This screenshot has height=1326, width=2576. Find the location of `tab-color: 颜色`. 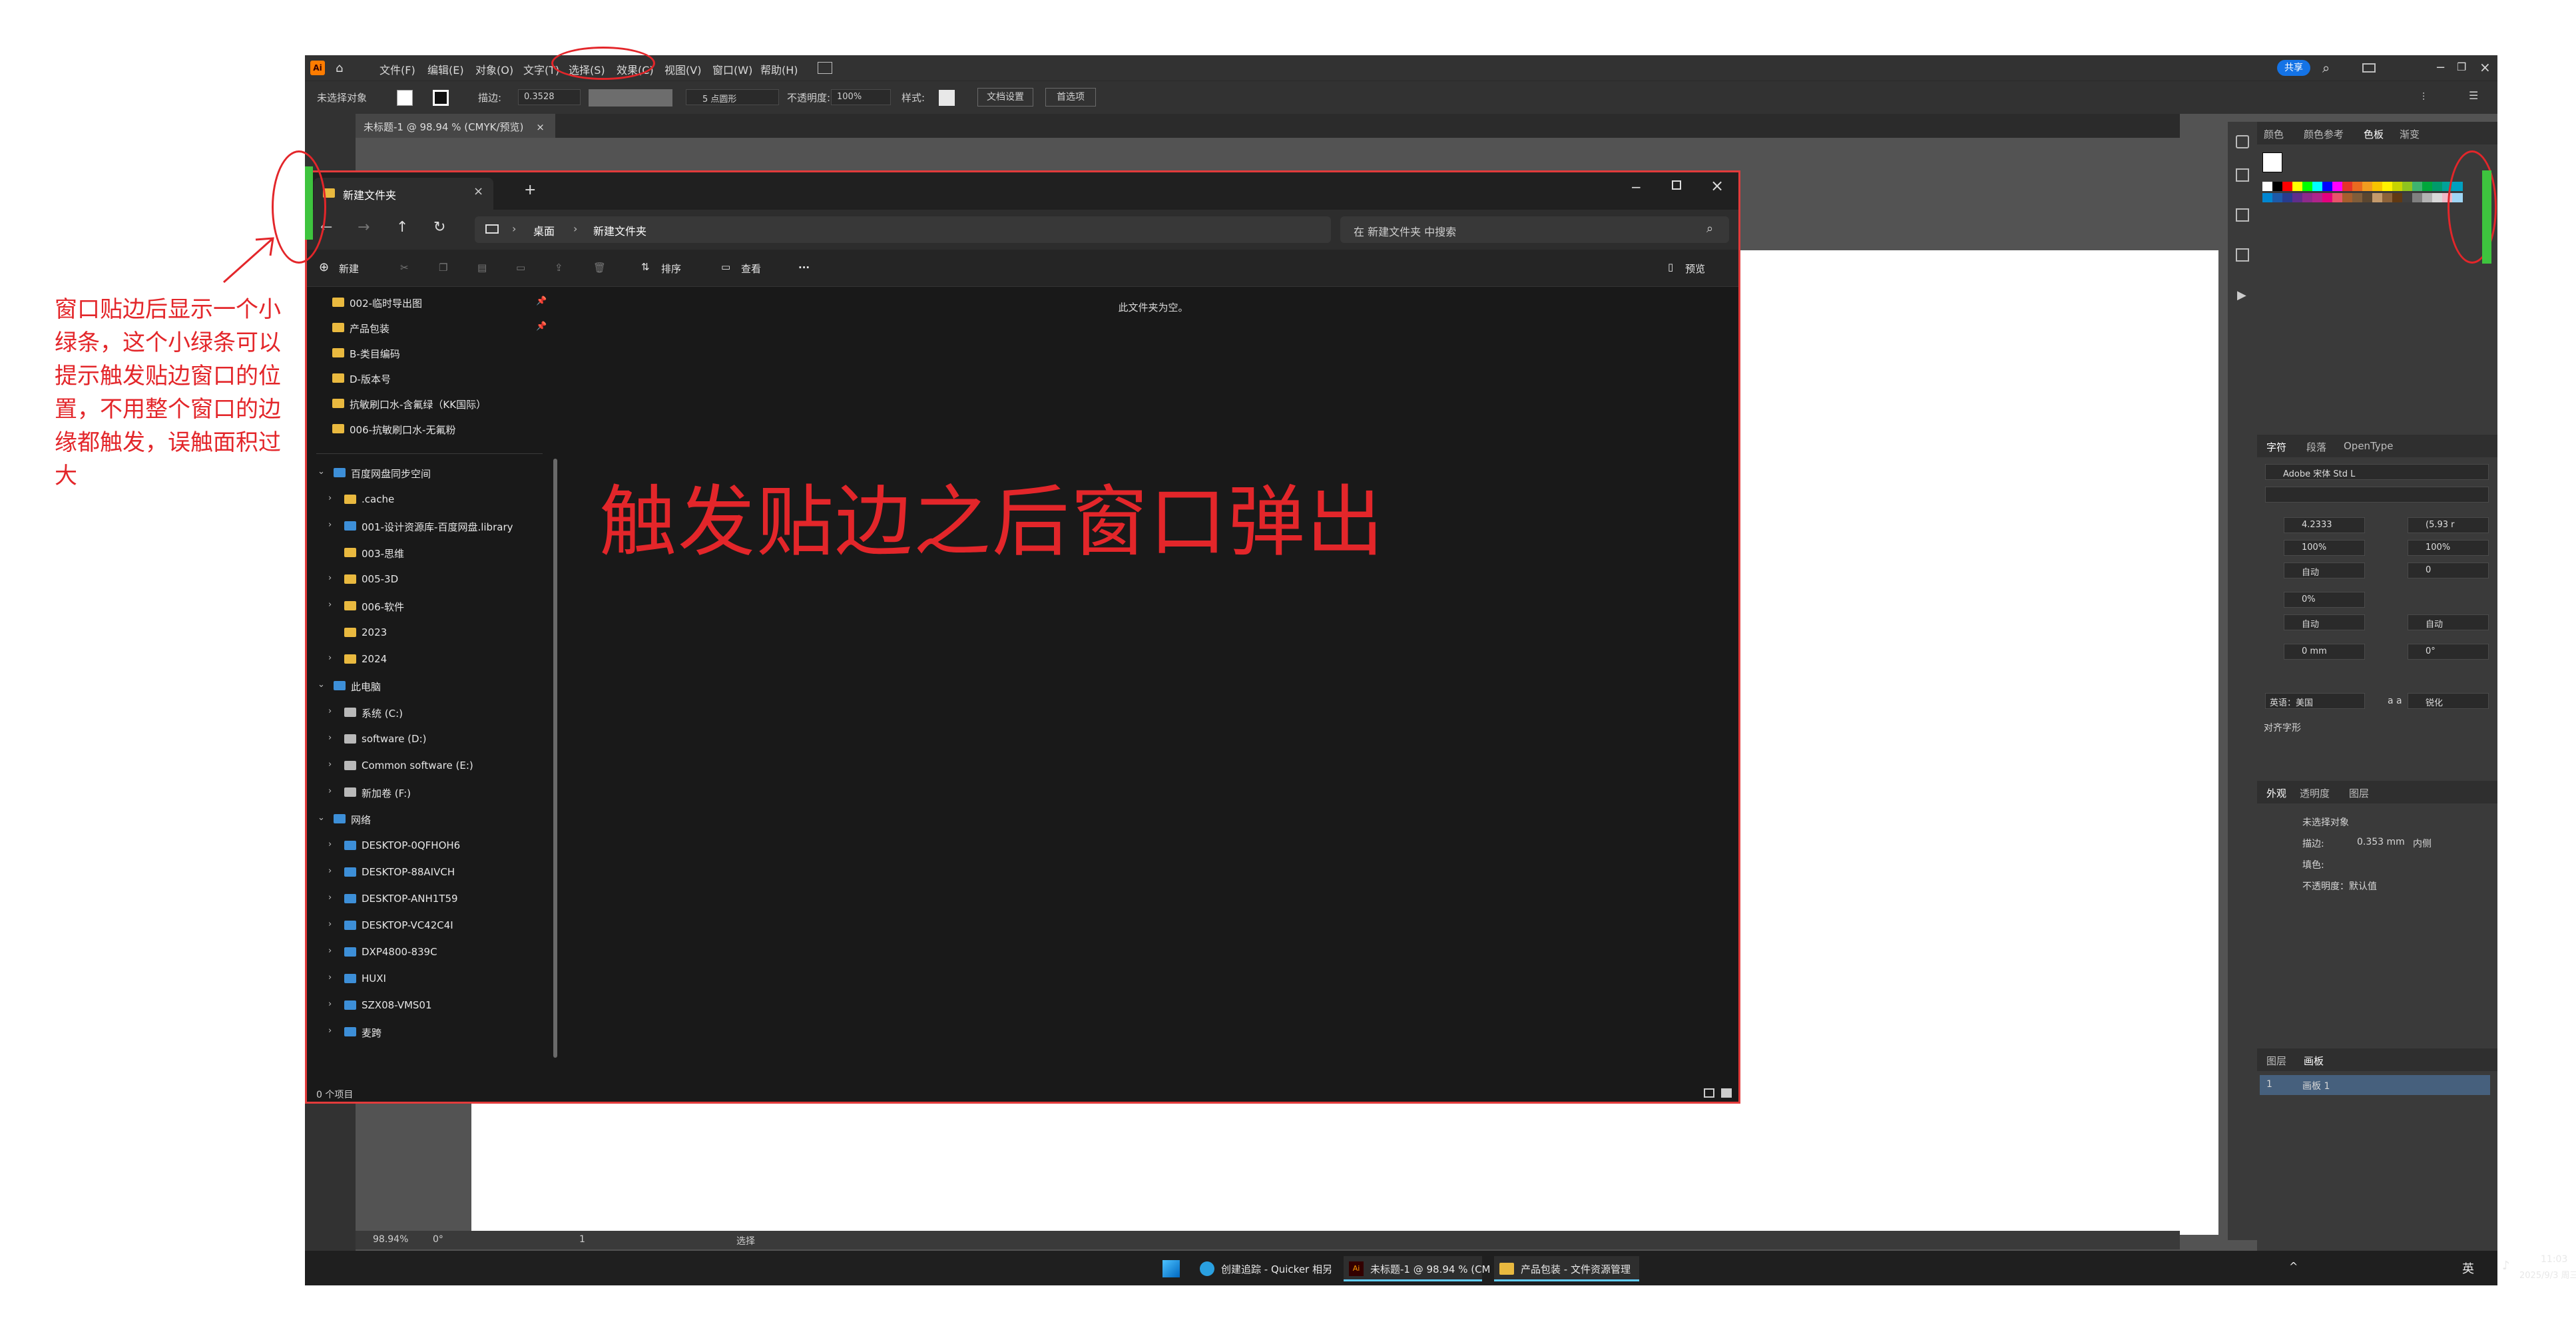

tab-color: 颜色 is located at coordinates (2274, 134).